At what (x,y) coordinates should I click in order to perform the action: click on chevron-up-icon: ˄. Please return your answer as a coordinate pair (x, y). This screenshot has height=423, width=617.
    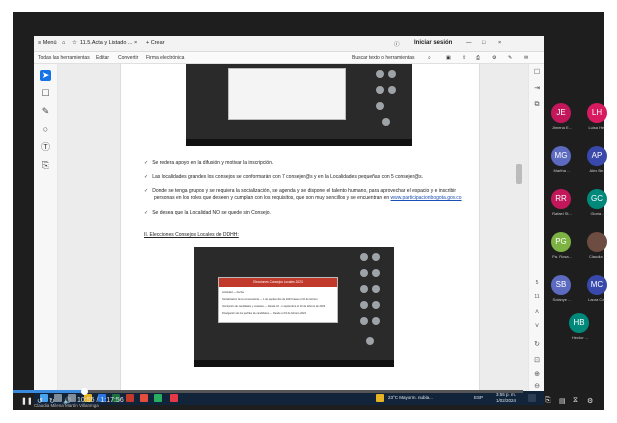
    Looking at the image, I should click on (537, 313).